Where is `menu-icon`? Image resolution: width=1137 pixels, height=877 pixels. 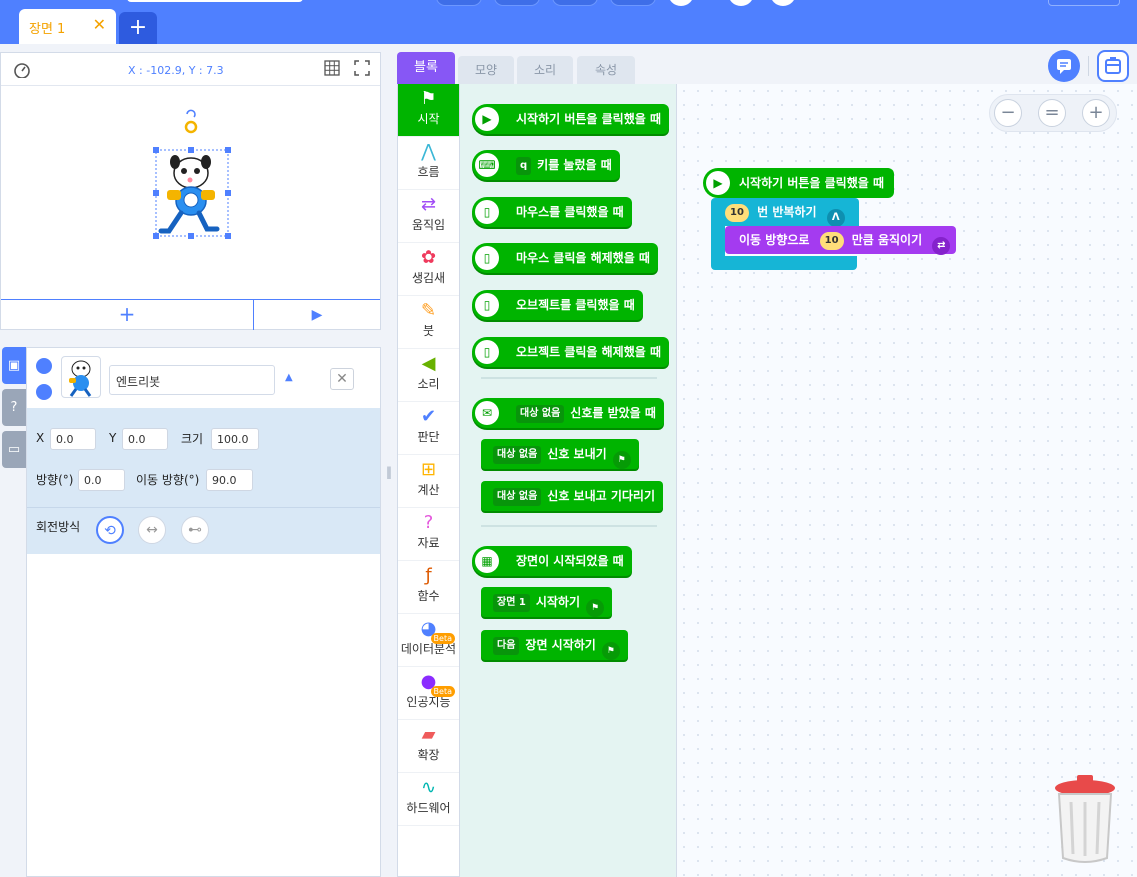 menu-icon is located at coordinates (783, 3).